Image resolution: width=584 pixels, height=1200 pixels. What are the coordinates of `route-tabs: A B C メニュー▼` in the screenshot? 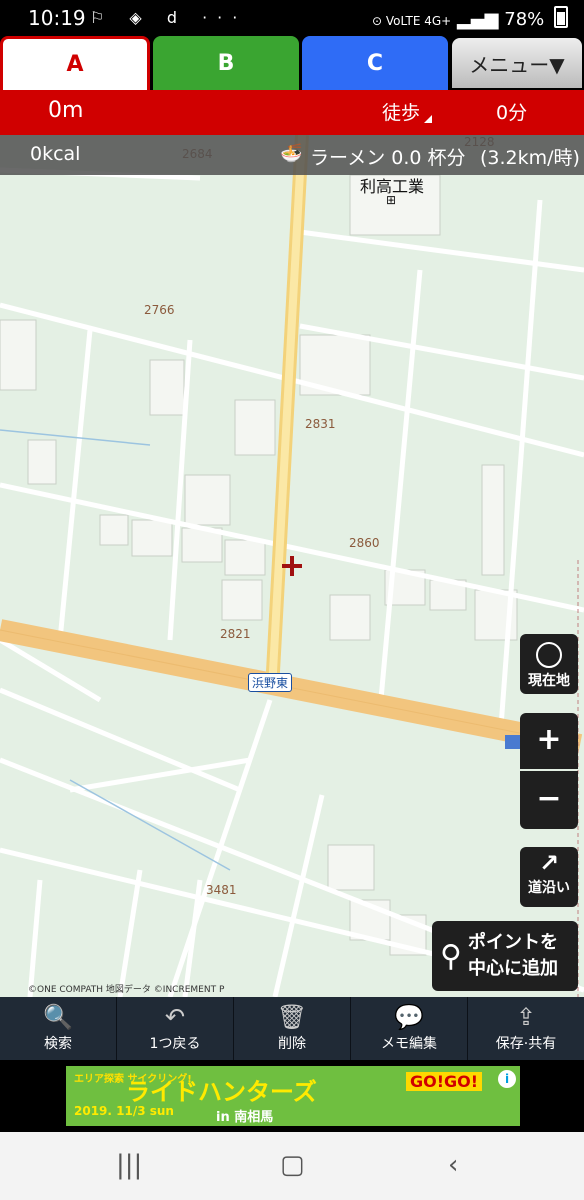 It's located at (292, 63).